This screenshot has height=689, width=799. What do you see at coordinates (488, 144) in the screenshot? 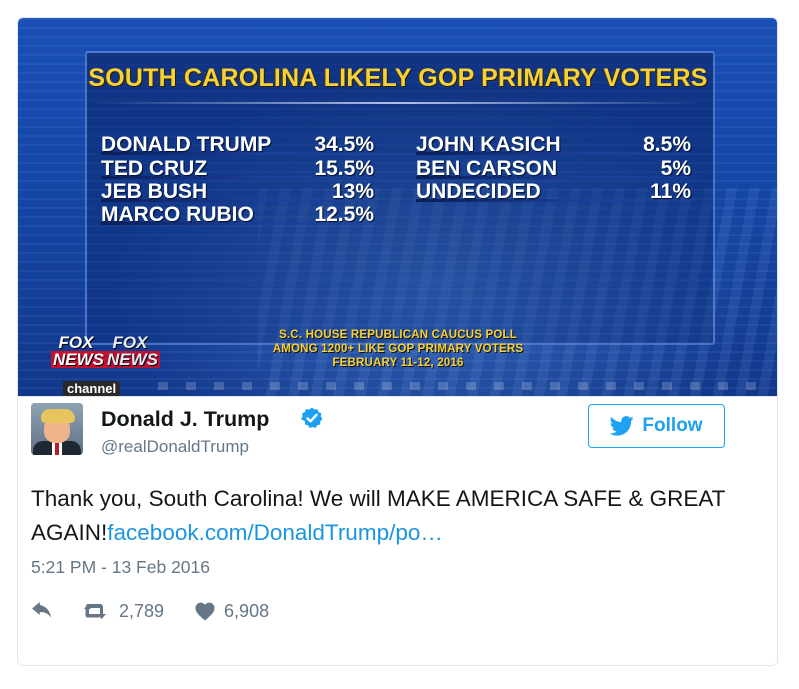
I see `candidate-name: JOHN KASICH` at bounding box center [488, 144].